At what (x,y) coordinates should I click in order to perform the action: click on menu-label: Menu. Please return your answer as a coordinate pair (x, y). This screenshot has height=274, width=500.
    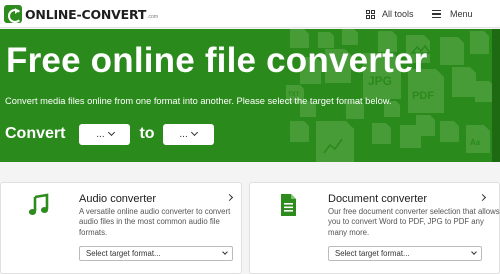
    Looking at the image, I should click on (461, 14).